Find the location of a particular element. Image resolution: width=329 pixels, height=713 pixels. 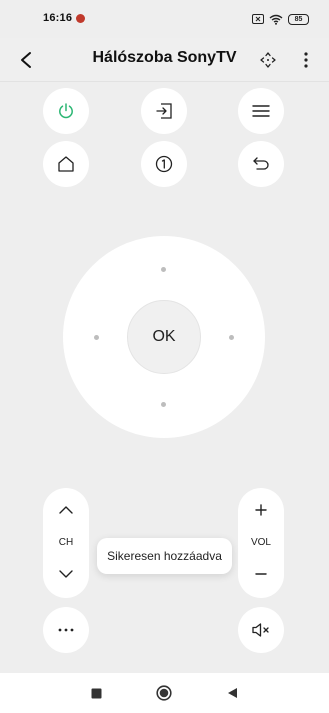

channel-control: CH is located at coordinates (66, 543).